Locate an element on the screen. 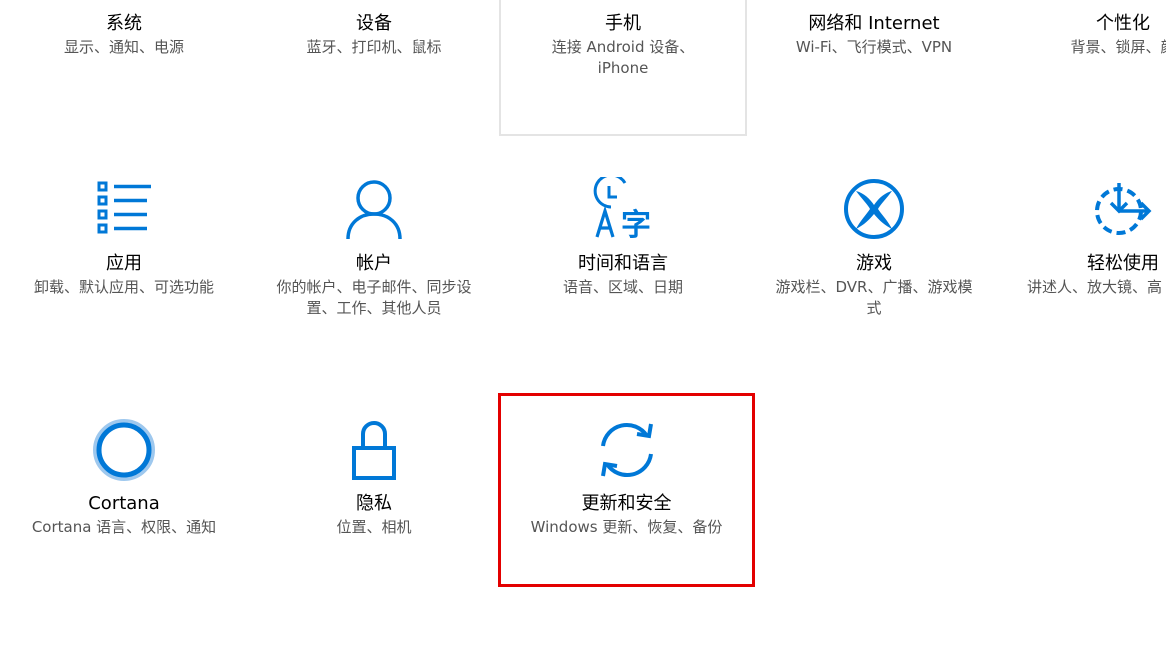 Image resolution: width=1166 pixels, height=649 pixels. tile-title: 手机 is located at coordinates (623, 23).